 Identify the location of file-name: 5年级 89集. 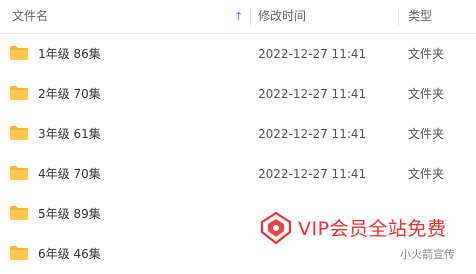
(69, 214).